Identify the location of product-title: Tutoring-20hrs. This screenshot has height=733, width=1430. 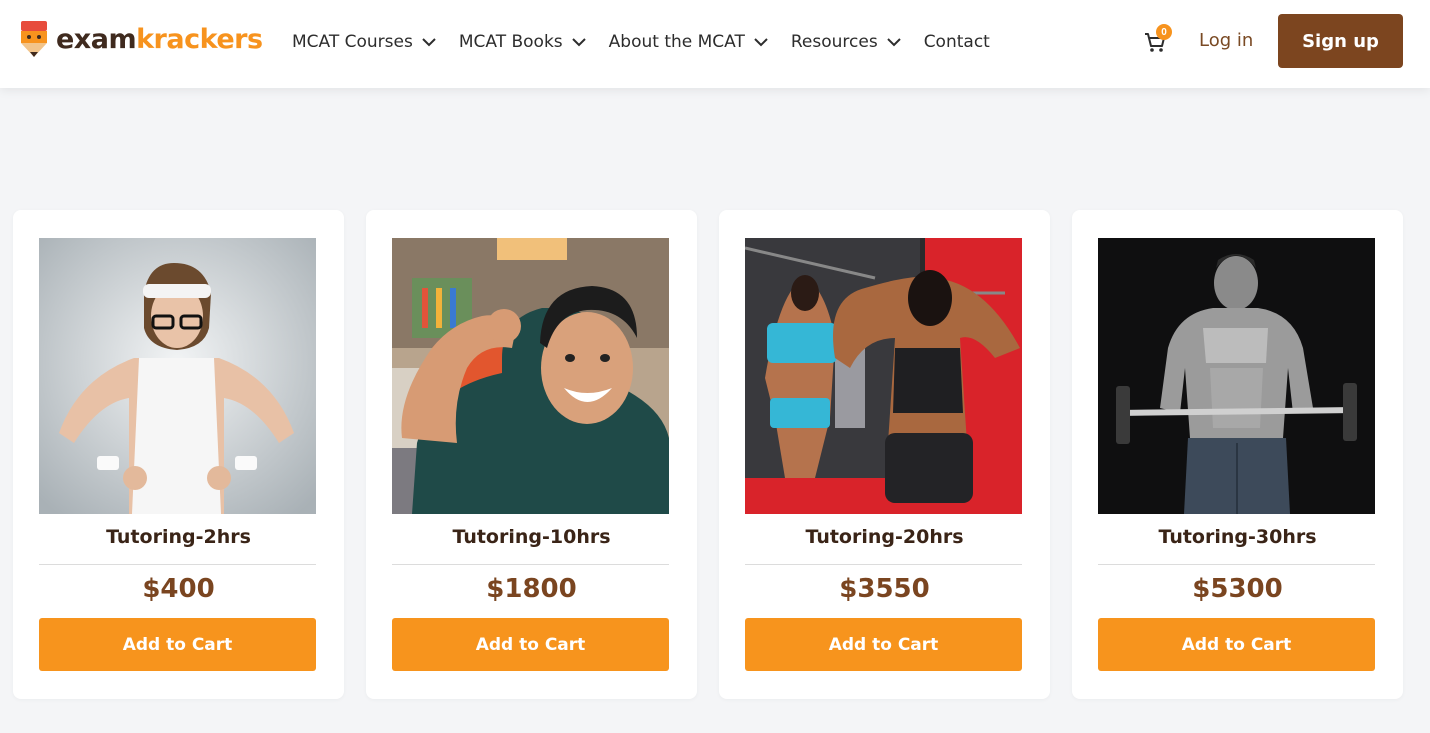
(884, 537).